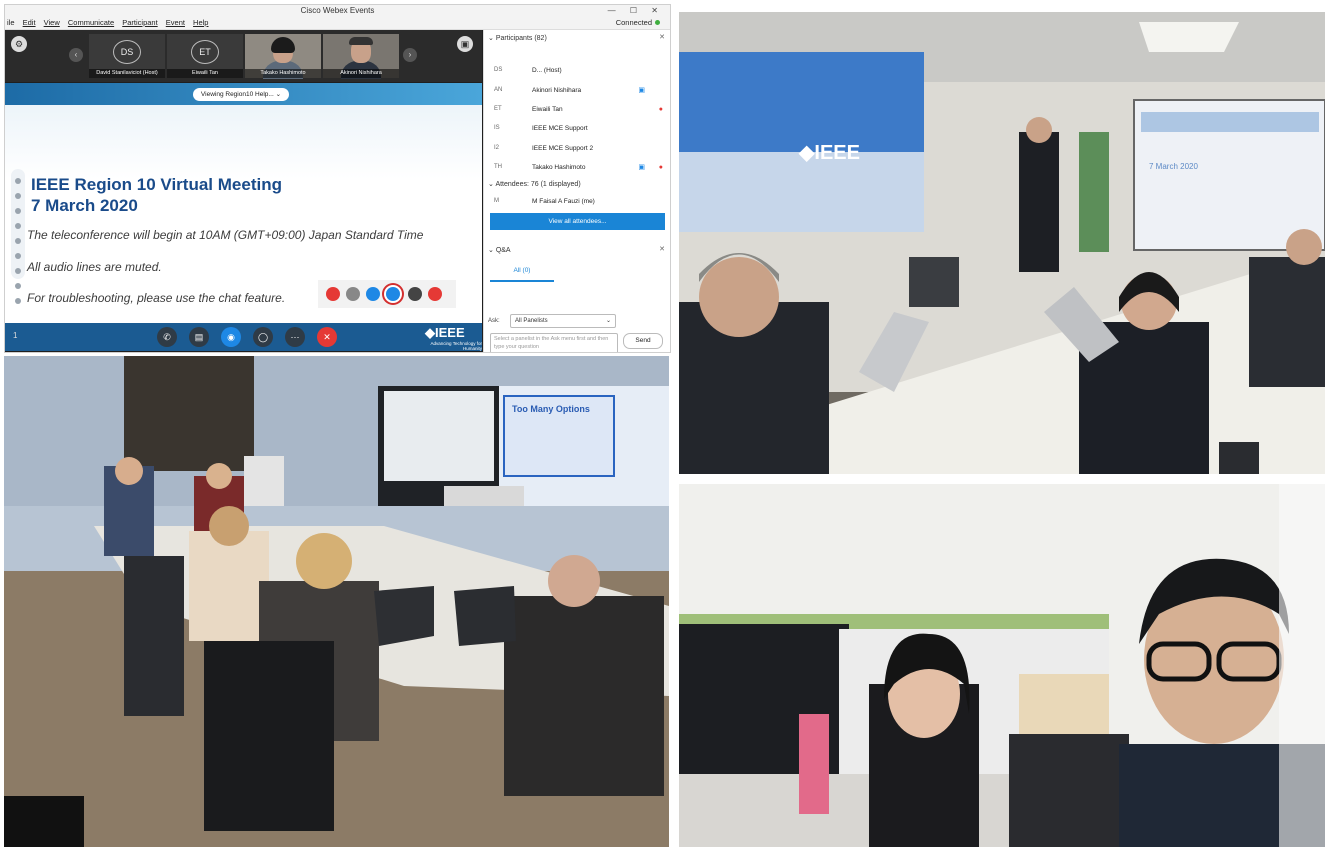 This screenshot has width=1325, height=847. I want to click on participant-row: AN Akinori Nishihara ▣, so click(577, 90).